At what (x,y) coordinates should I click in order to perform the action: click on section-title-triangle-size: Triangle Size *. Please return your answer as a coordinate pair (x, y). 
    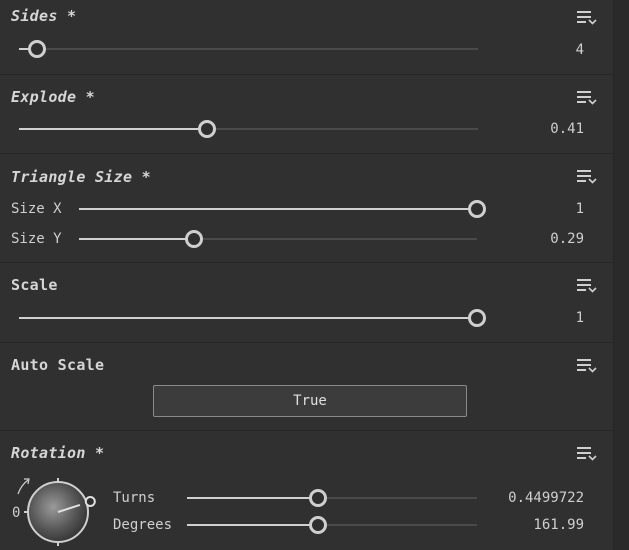
    Looking at the image, I should click on (81, 177).